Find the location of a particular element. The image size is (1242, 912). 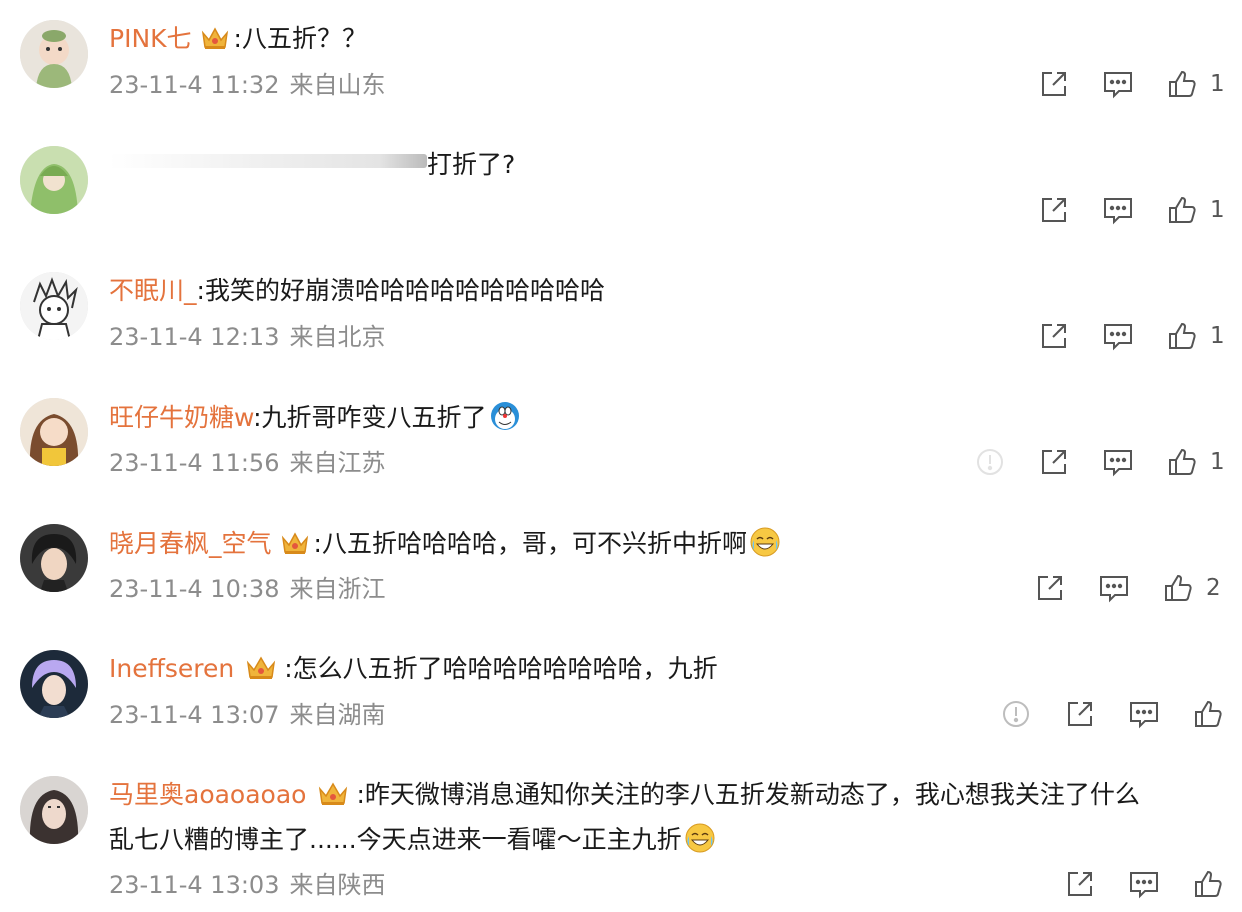

username-link: 旺仔牛奶糖w is located at coordinates (181, 417).